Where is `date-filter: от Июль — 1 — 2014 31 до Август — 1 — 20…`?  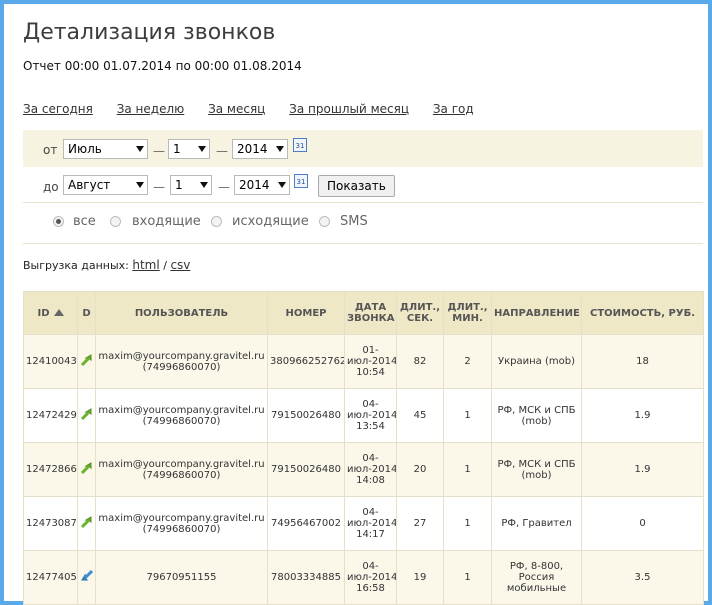
date-filter: от Июль — 1 — 2014 31 до Август — 1 — 20… is located at coordinates (363, 166).